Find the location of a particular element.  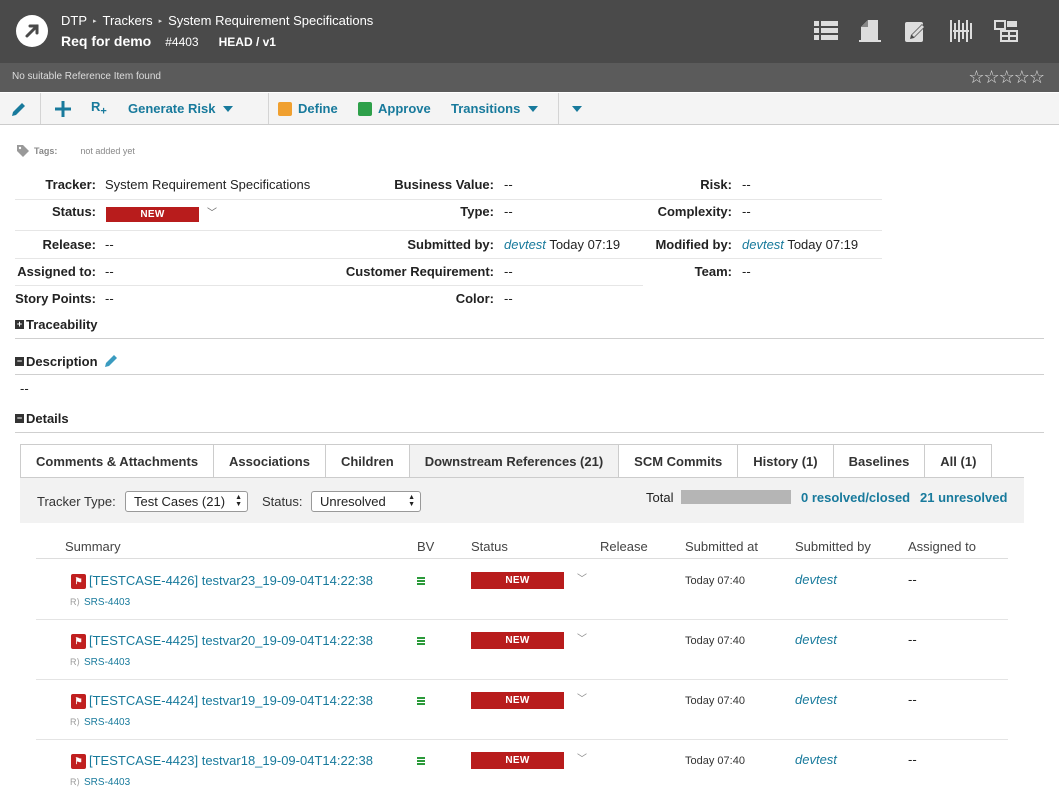

add-button is located at coordinates (63, 108).